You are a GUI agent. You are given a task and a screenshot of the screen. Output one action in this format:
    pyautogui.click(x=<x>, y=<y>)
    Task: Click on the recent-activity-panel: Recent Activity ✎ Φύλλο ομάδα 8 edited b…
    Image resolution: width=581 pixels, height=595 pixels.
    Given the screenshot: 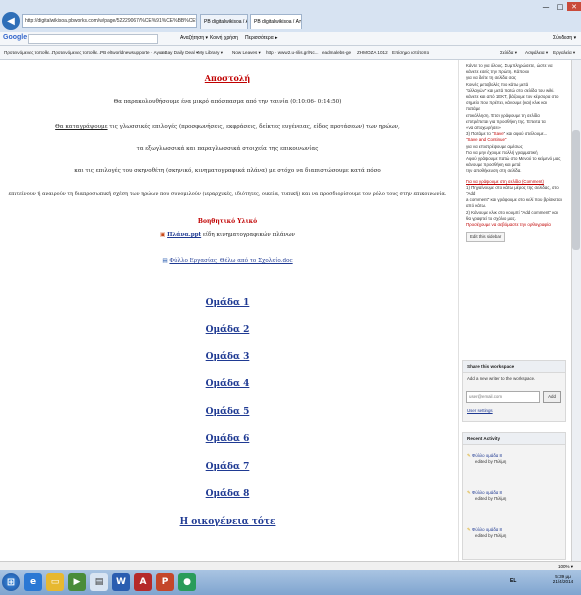 What is the action you would take?
    pyautogui.click(x=514, y=496)
    